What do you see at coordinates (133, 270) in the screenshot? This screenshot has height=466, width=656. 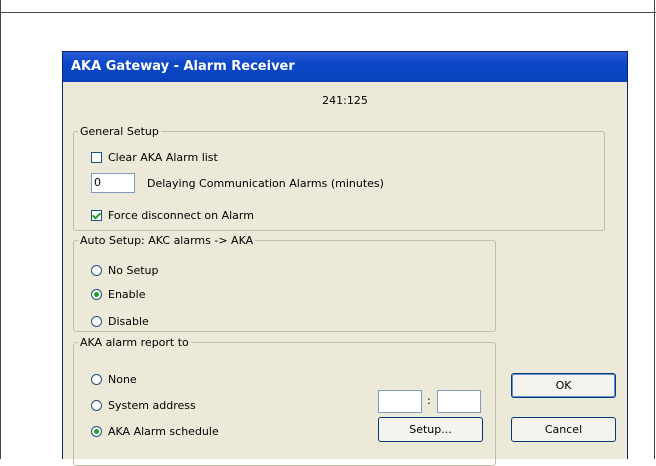 I see `no-setup-label: No Setup` at bounding box center [133, 270].